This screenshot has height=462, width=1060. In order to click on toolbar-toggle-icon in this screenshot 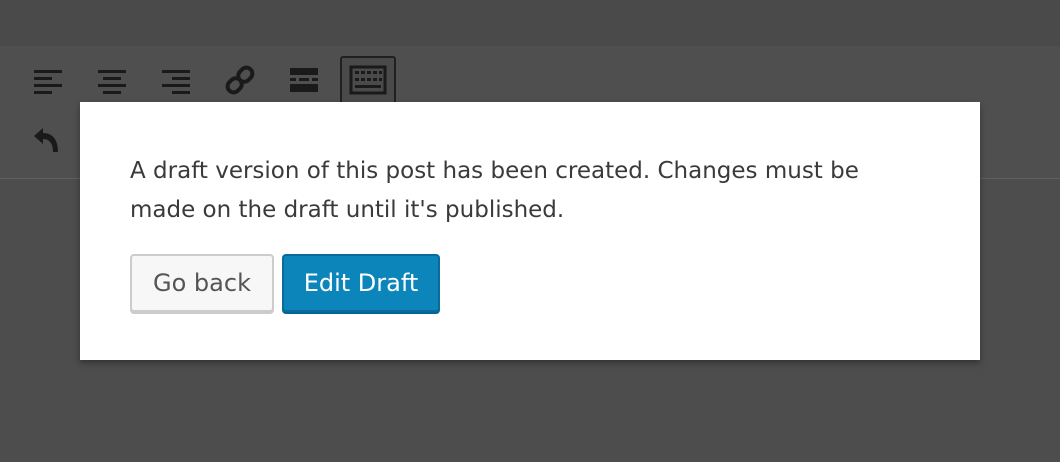, I will do `click(368, 80)`.